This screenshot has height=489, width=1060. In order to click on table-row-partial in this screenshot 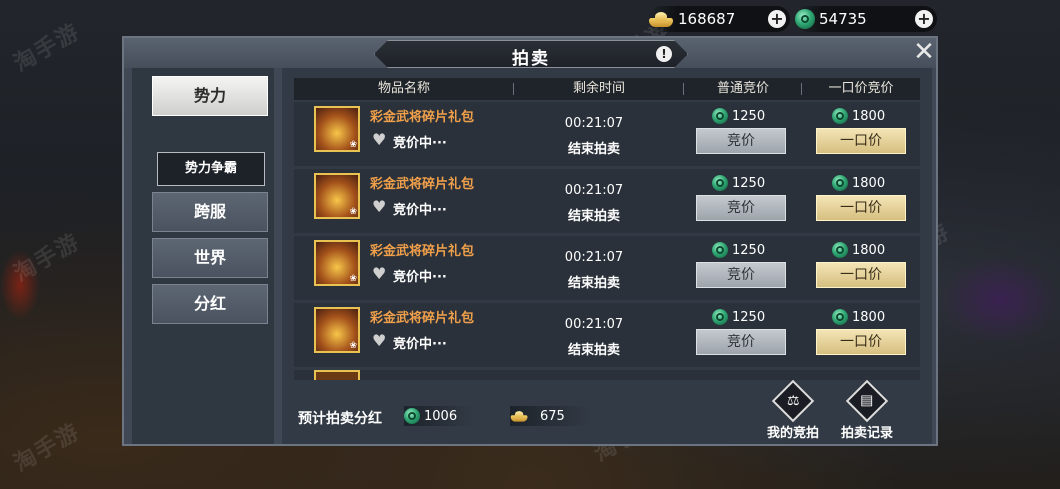, I will do `click(607, 375)`.